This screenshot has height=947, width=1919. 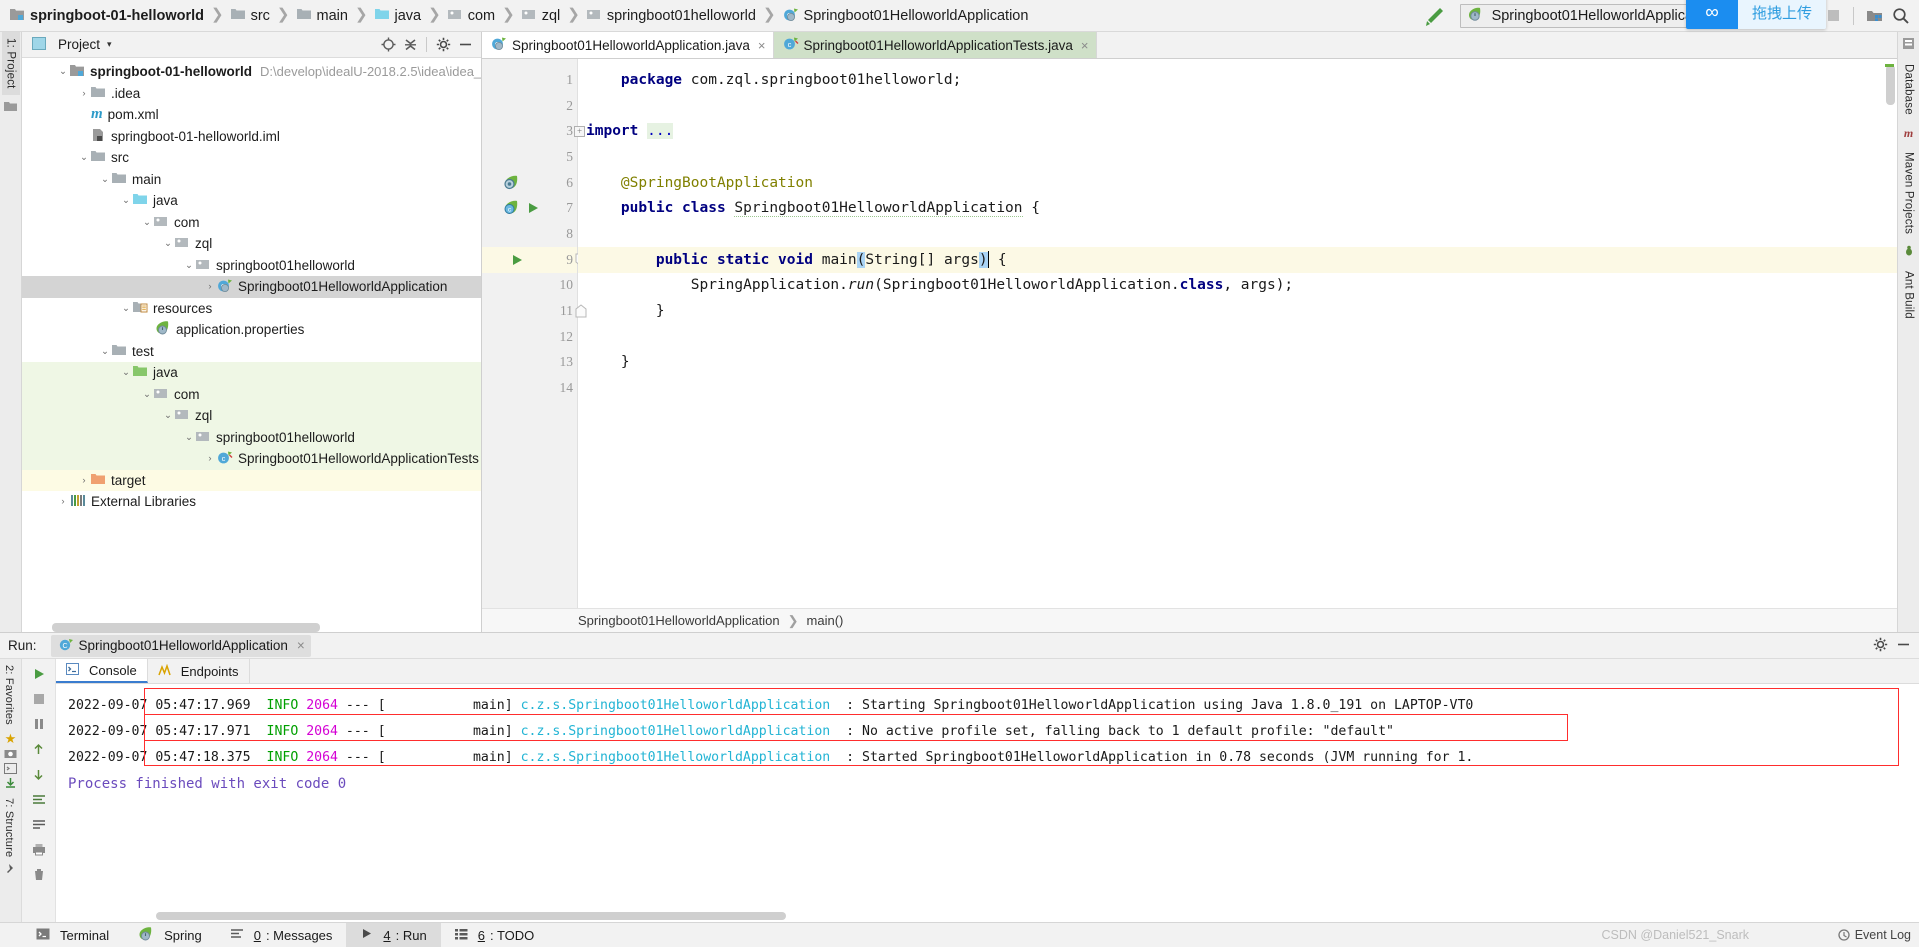 What do you see at coordinates (1237, 259) in the screenshot?
I see `code-line: public static void main(String[] args) {` at bounding box center [1237, 259].